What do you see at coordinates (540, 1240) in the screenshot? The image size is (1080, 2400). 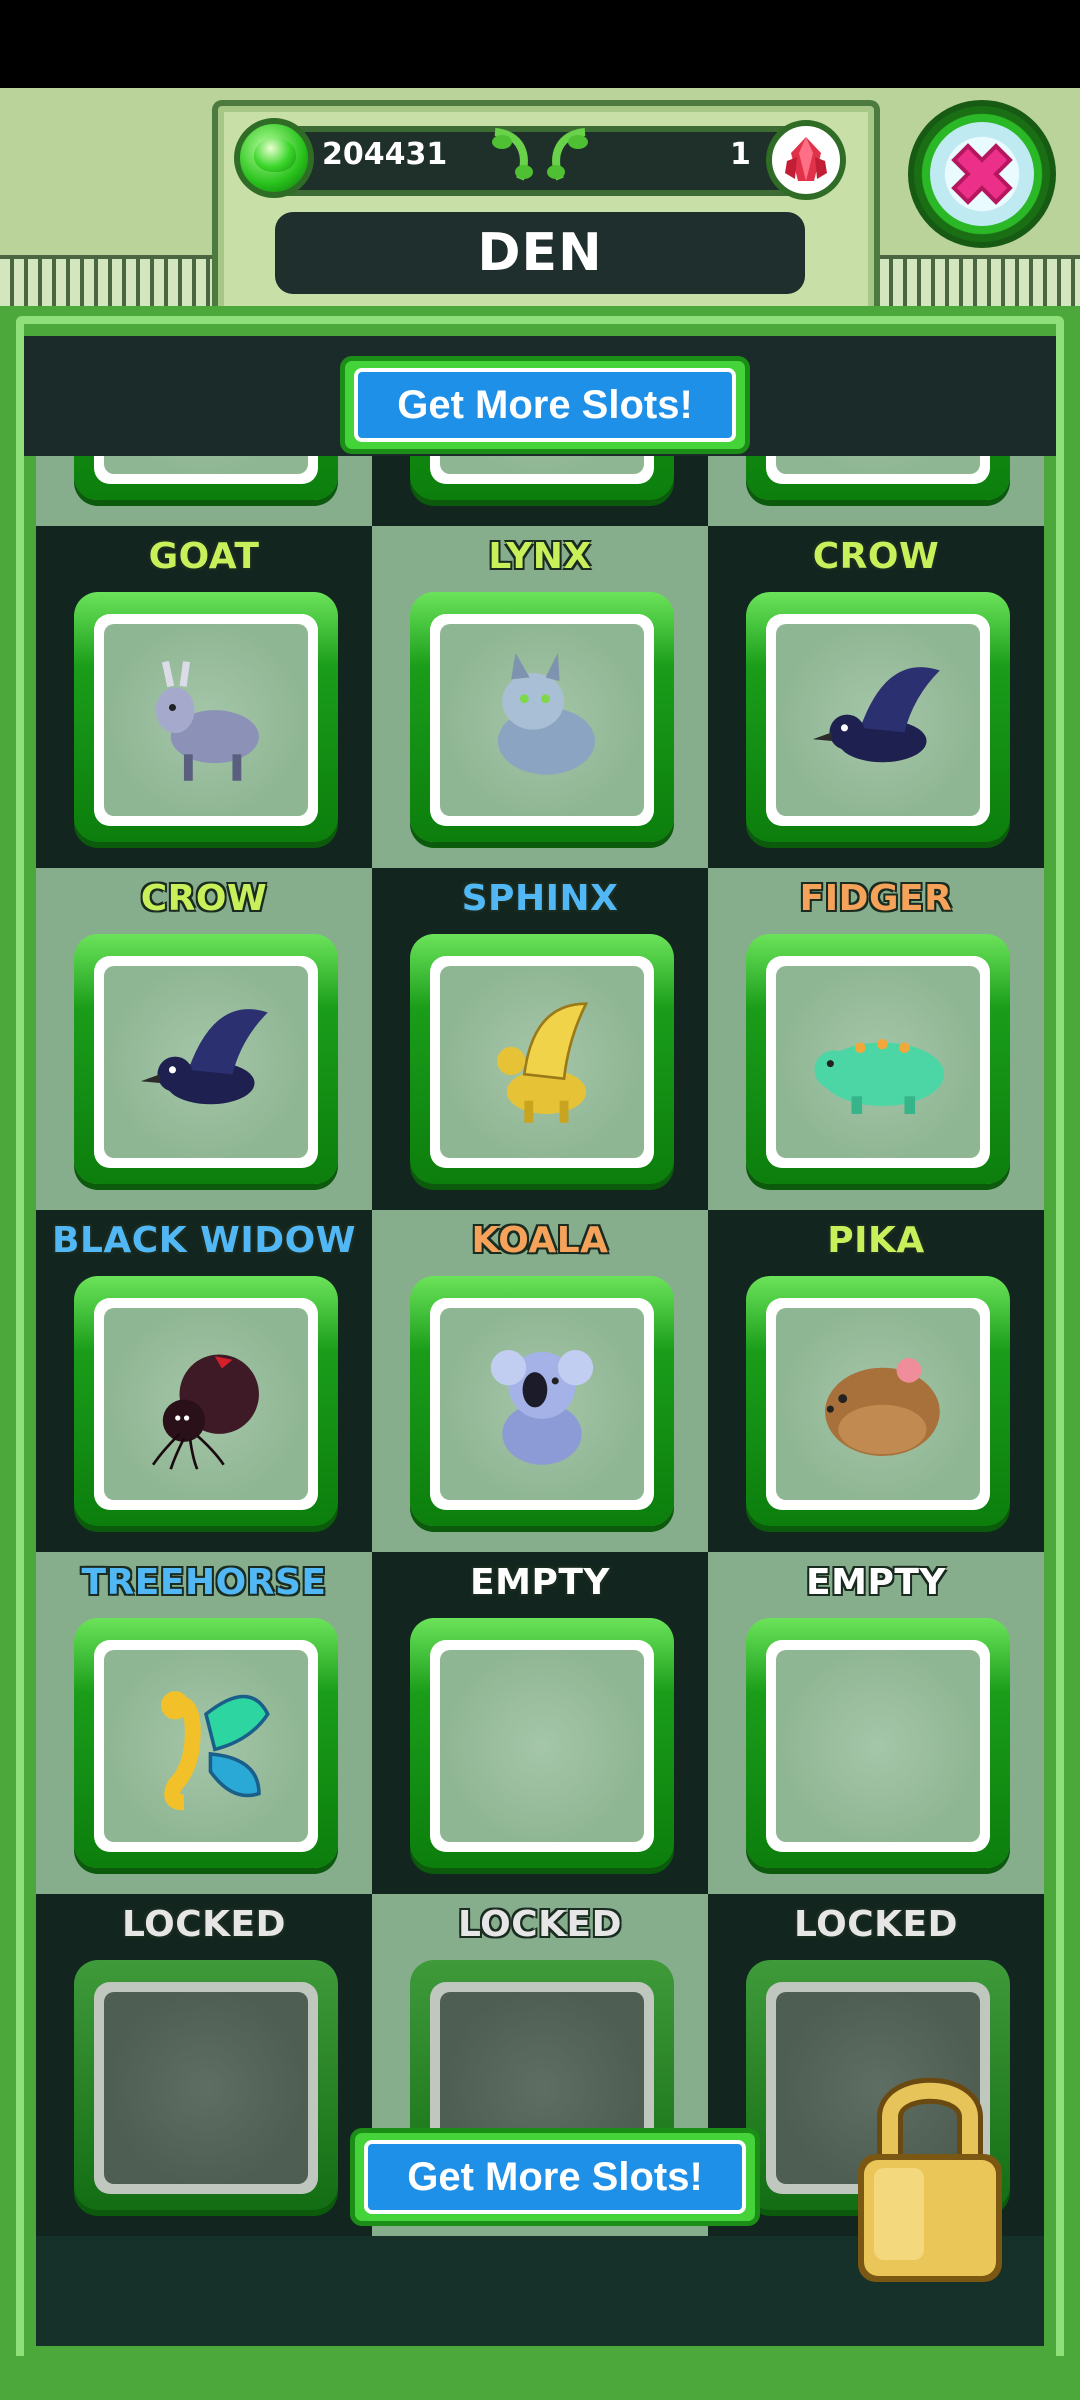 I see `pet-name-label: KOALA` at bounding box center [540, 1240].